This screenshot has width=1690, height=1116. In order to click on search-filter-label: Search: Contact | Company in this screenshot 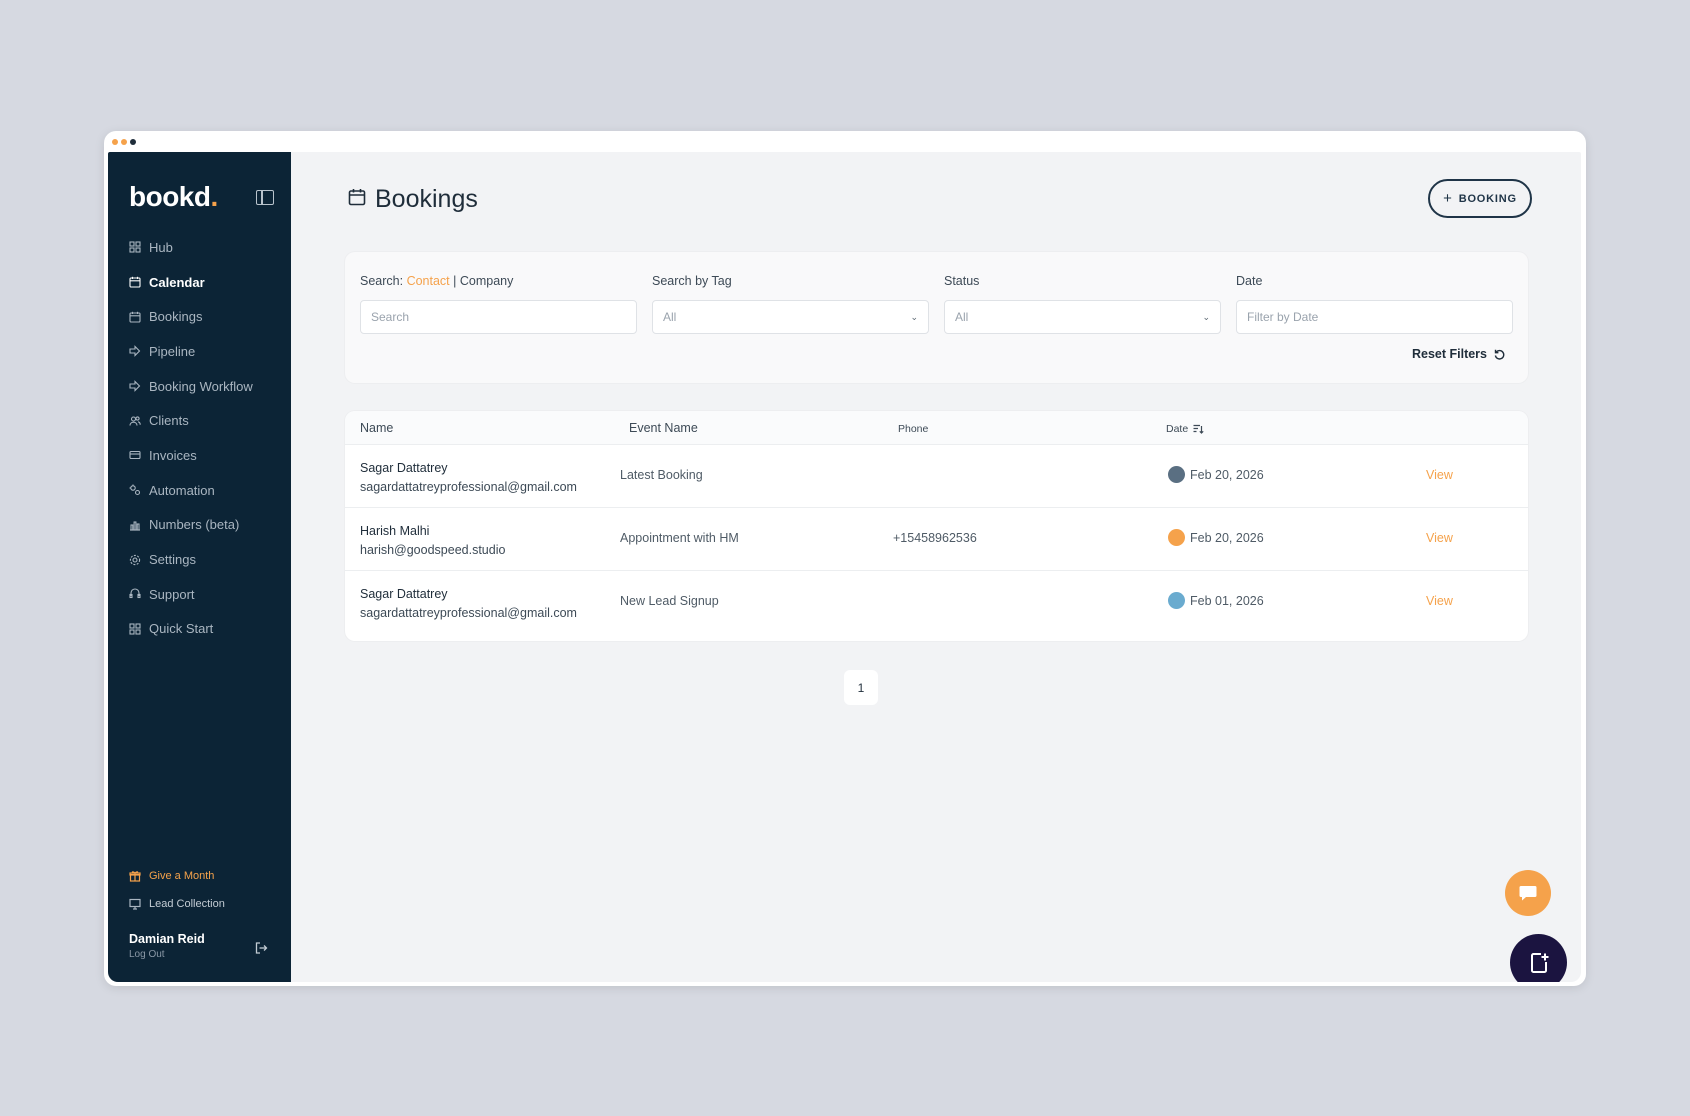, I will do `click(498, 283)`.